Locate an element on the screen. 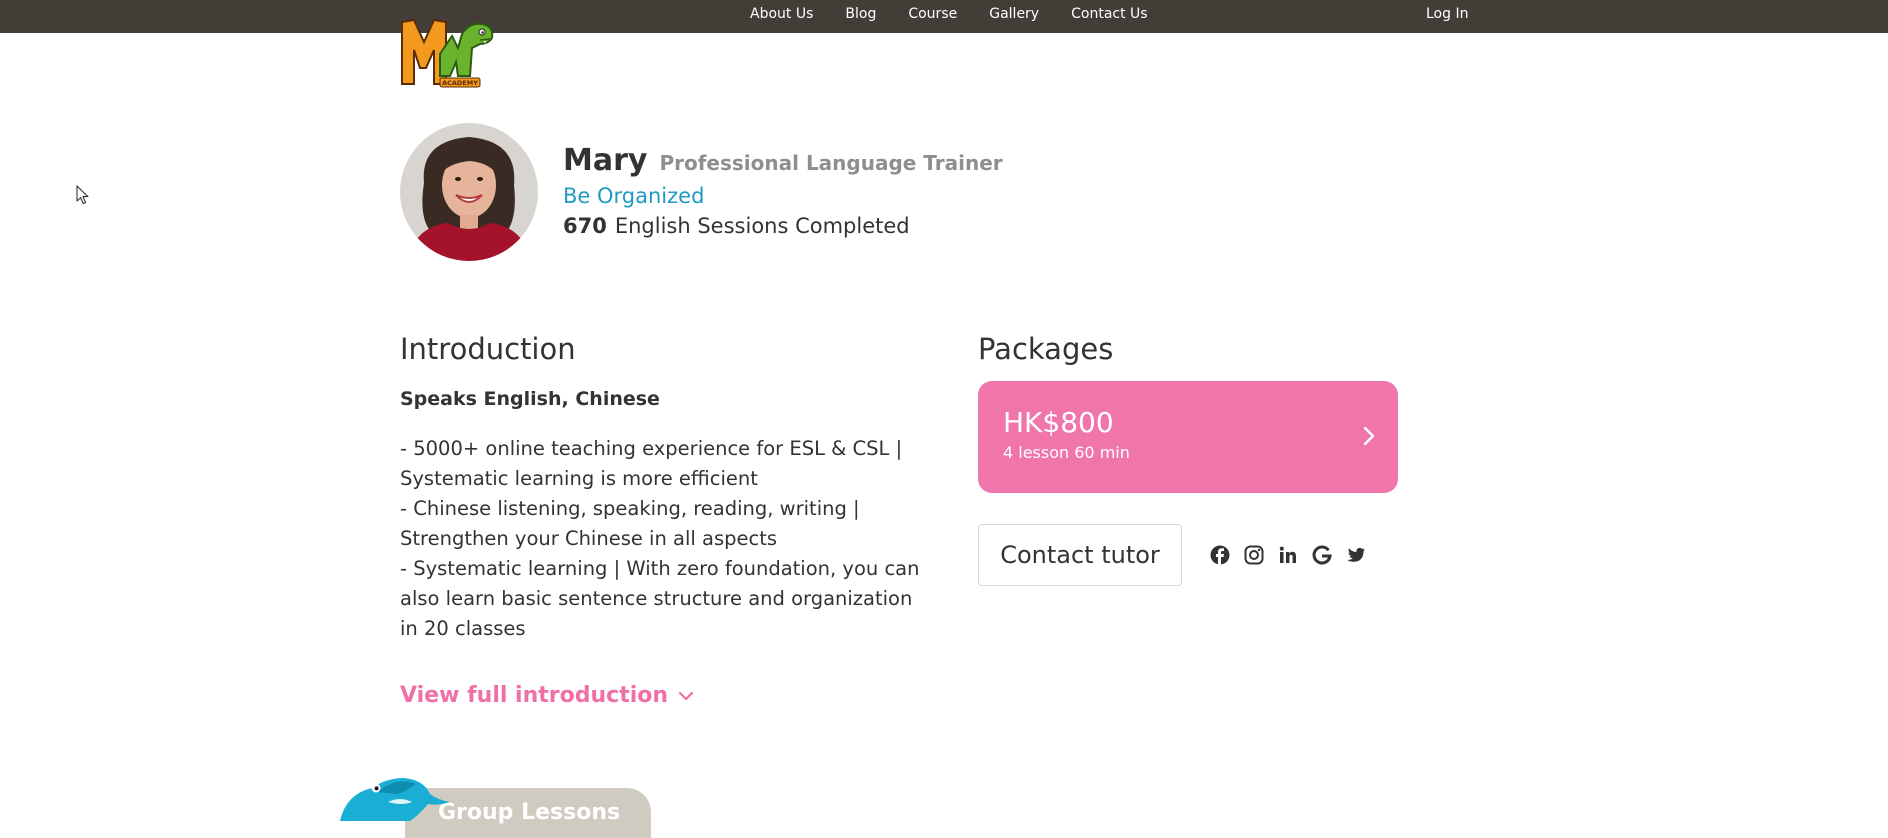  login-link: Log In is located at coordinates (1447, 14).